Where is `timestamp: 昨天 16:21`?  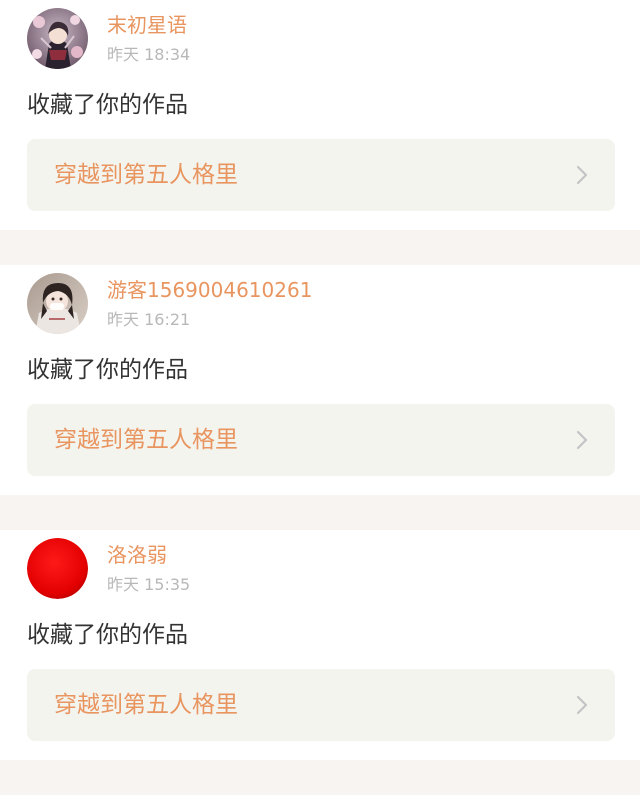
timestamp: 昨天 16:21 is located at coordinates (149, 319).